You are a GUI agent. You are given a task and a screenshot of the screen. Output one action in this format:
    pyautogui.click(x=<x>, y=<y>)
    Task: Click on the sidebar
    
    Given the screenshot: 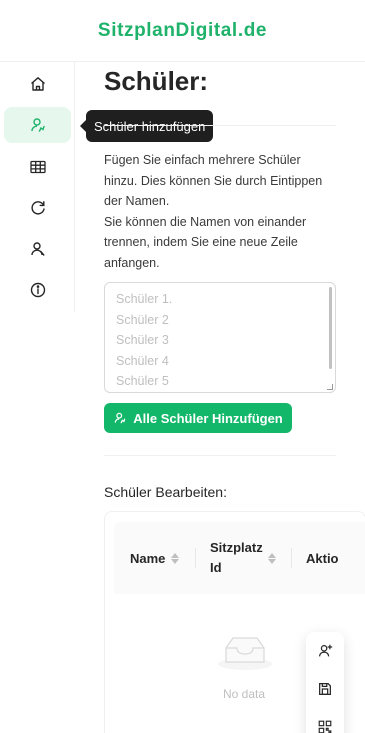 What is the action you would take?
    pyautogui.click(x=37, y=187)
    